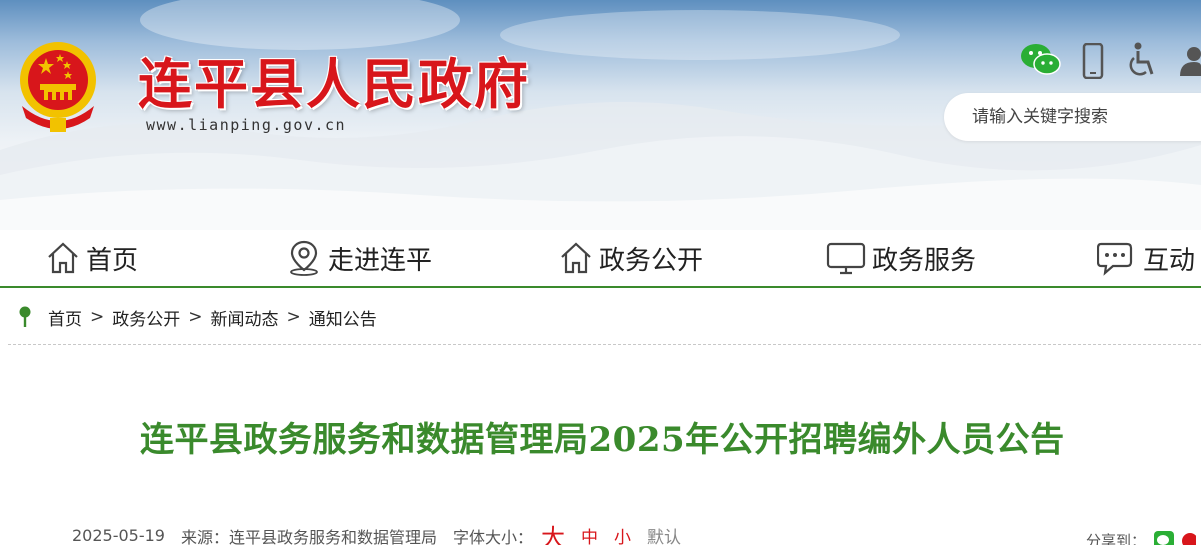 This screenshot has height=545, width=1201. Describe the element at coordinates (1164, 537) in the screenshot. I see `wechat-share-icon` at that location.